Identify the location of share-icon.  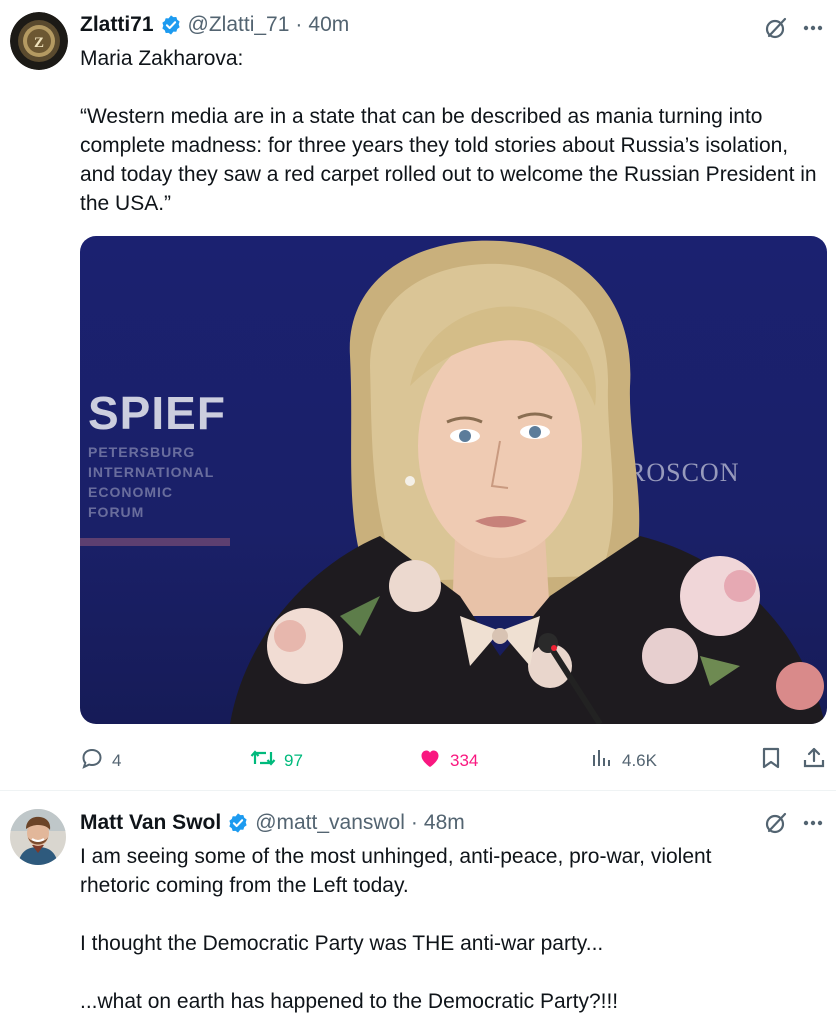
(814, 760).